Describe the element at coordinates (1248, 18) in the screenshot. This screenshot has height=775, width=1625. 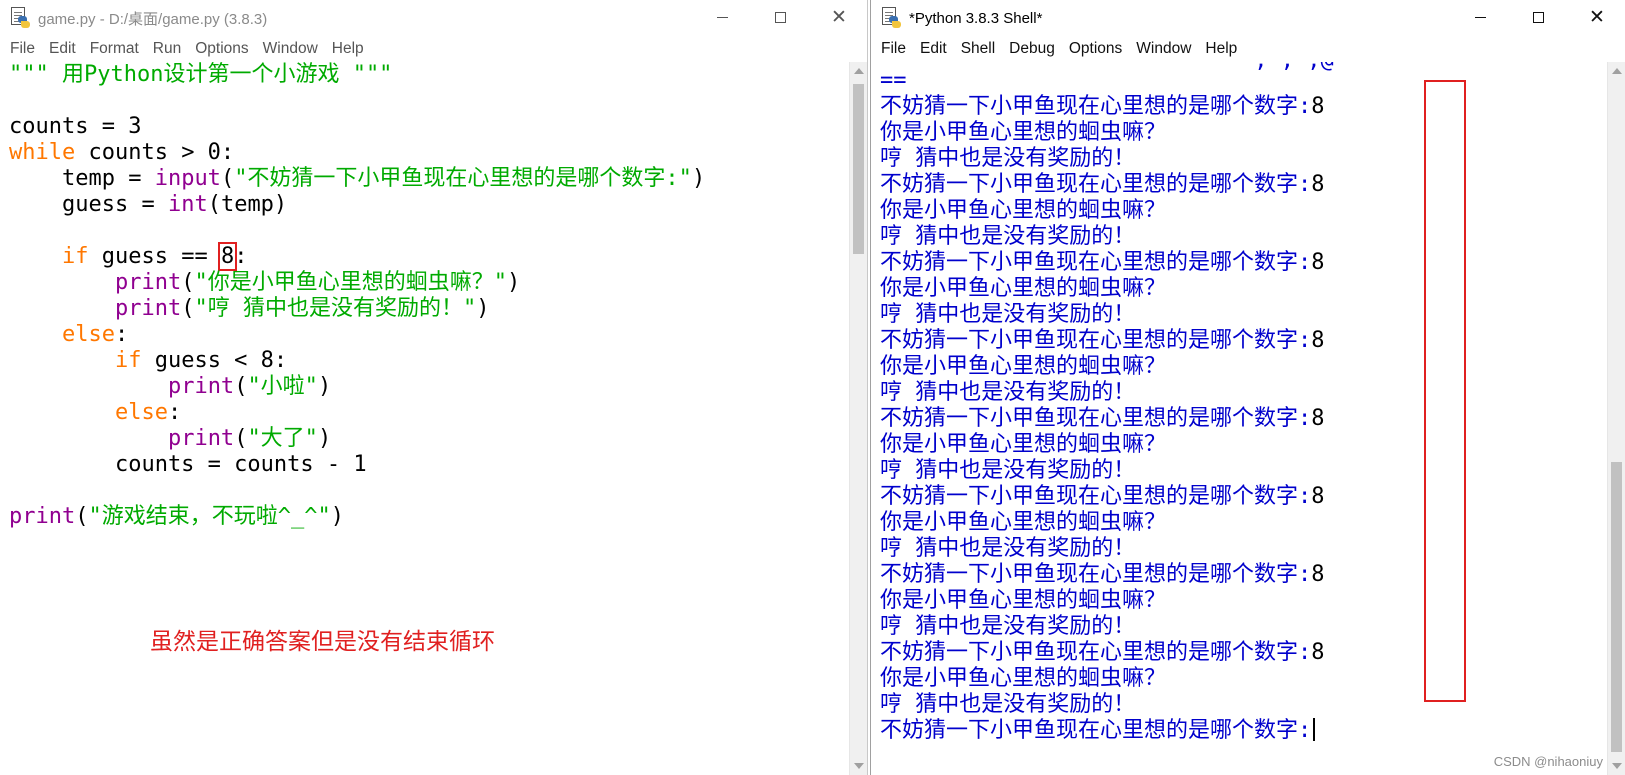
I see `shell-titlebar: *Python 3.8.3 Shell* ✕` at that location.